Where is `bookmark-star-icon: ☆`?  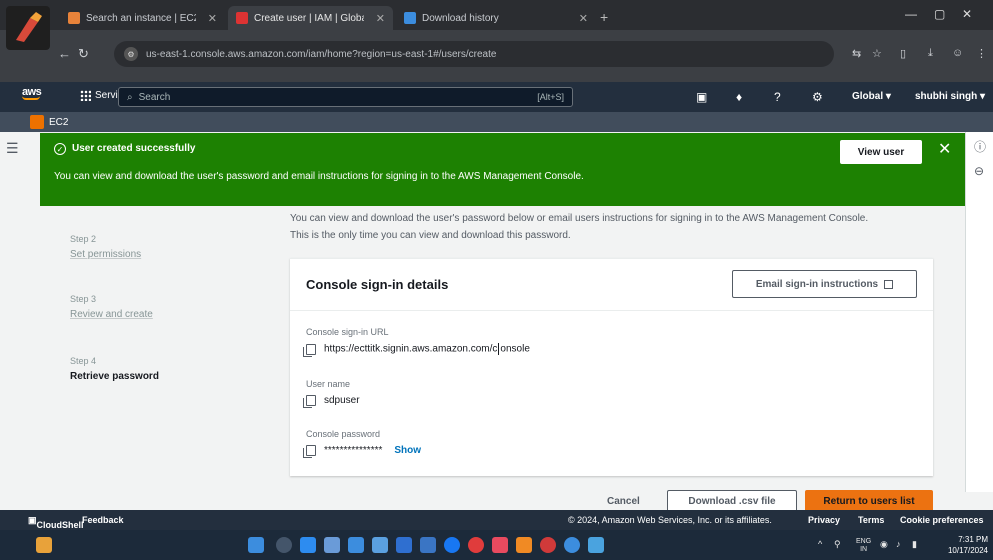 bookmark-star-icon: ☆ is located at coordinates (877, 53).